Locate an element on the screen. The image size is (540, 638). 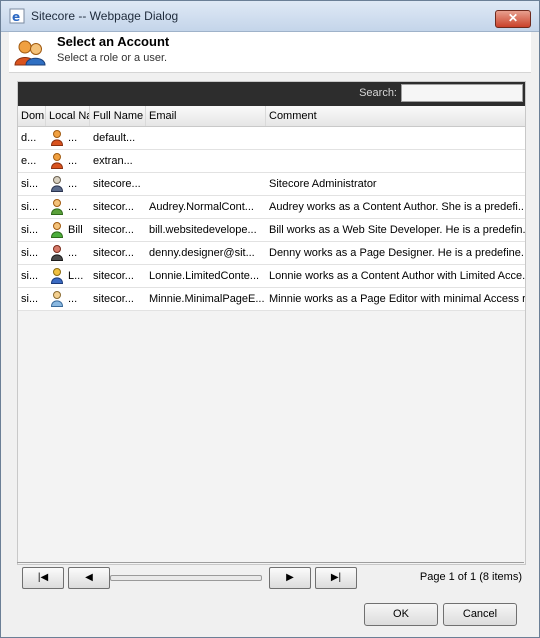
search-label: Search: is located at coordinates (378, 93).